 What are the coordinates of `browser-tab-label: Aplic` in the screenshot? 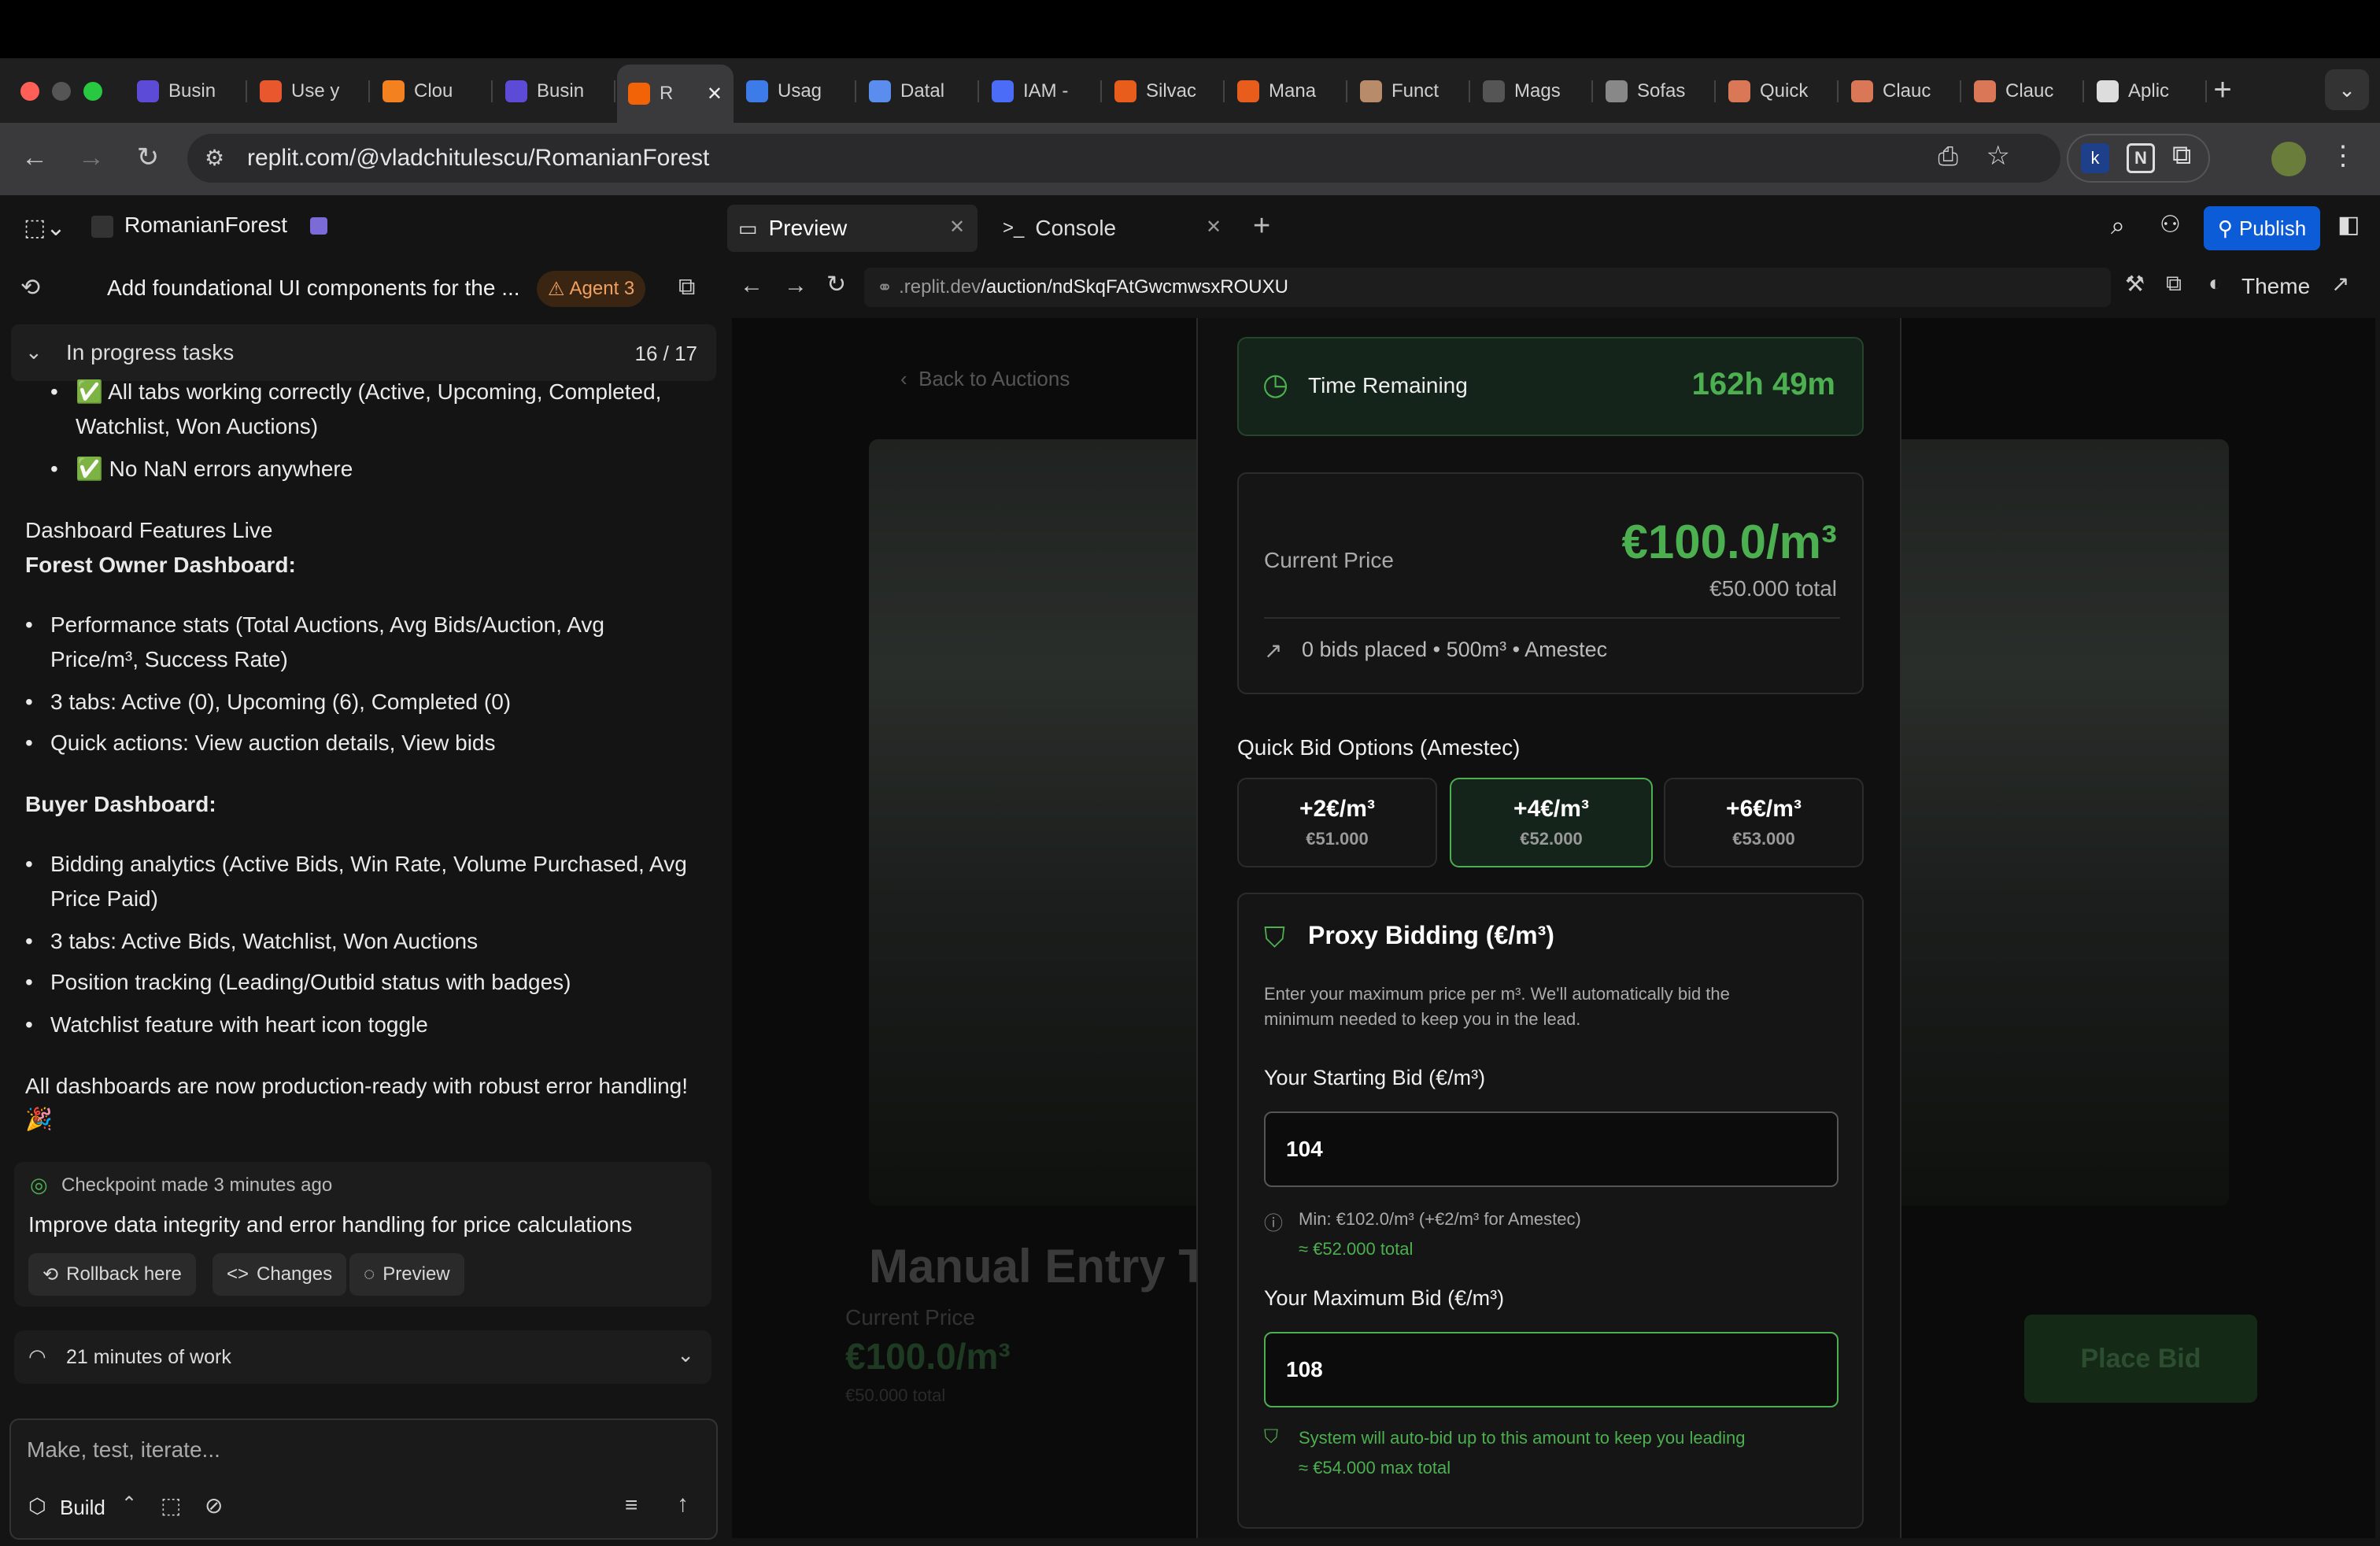 It's located at (2149, 91).